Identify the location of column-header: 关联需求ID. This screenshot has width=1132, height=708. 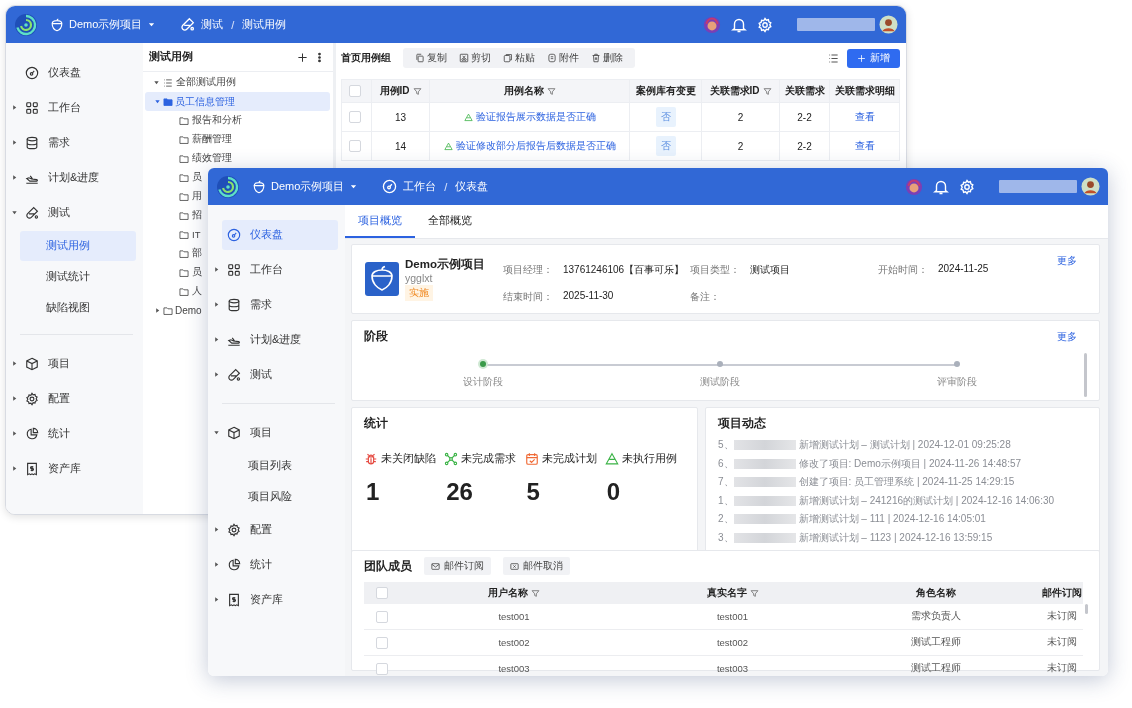
(741, 91).